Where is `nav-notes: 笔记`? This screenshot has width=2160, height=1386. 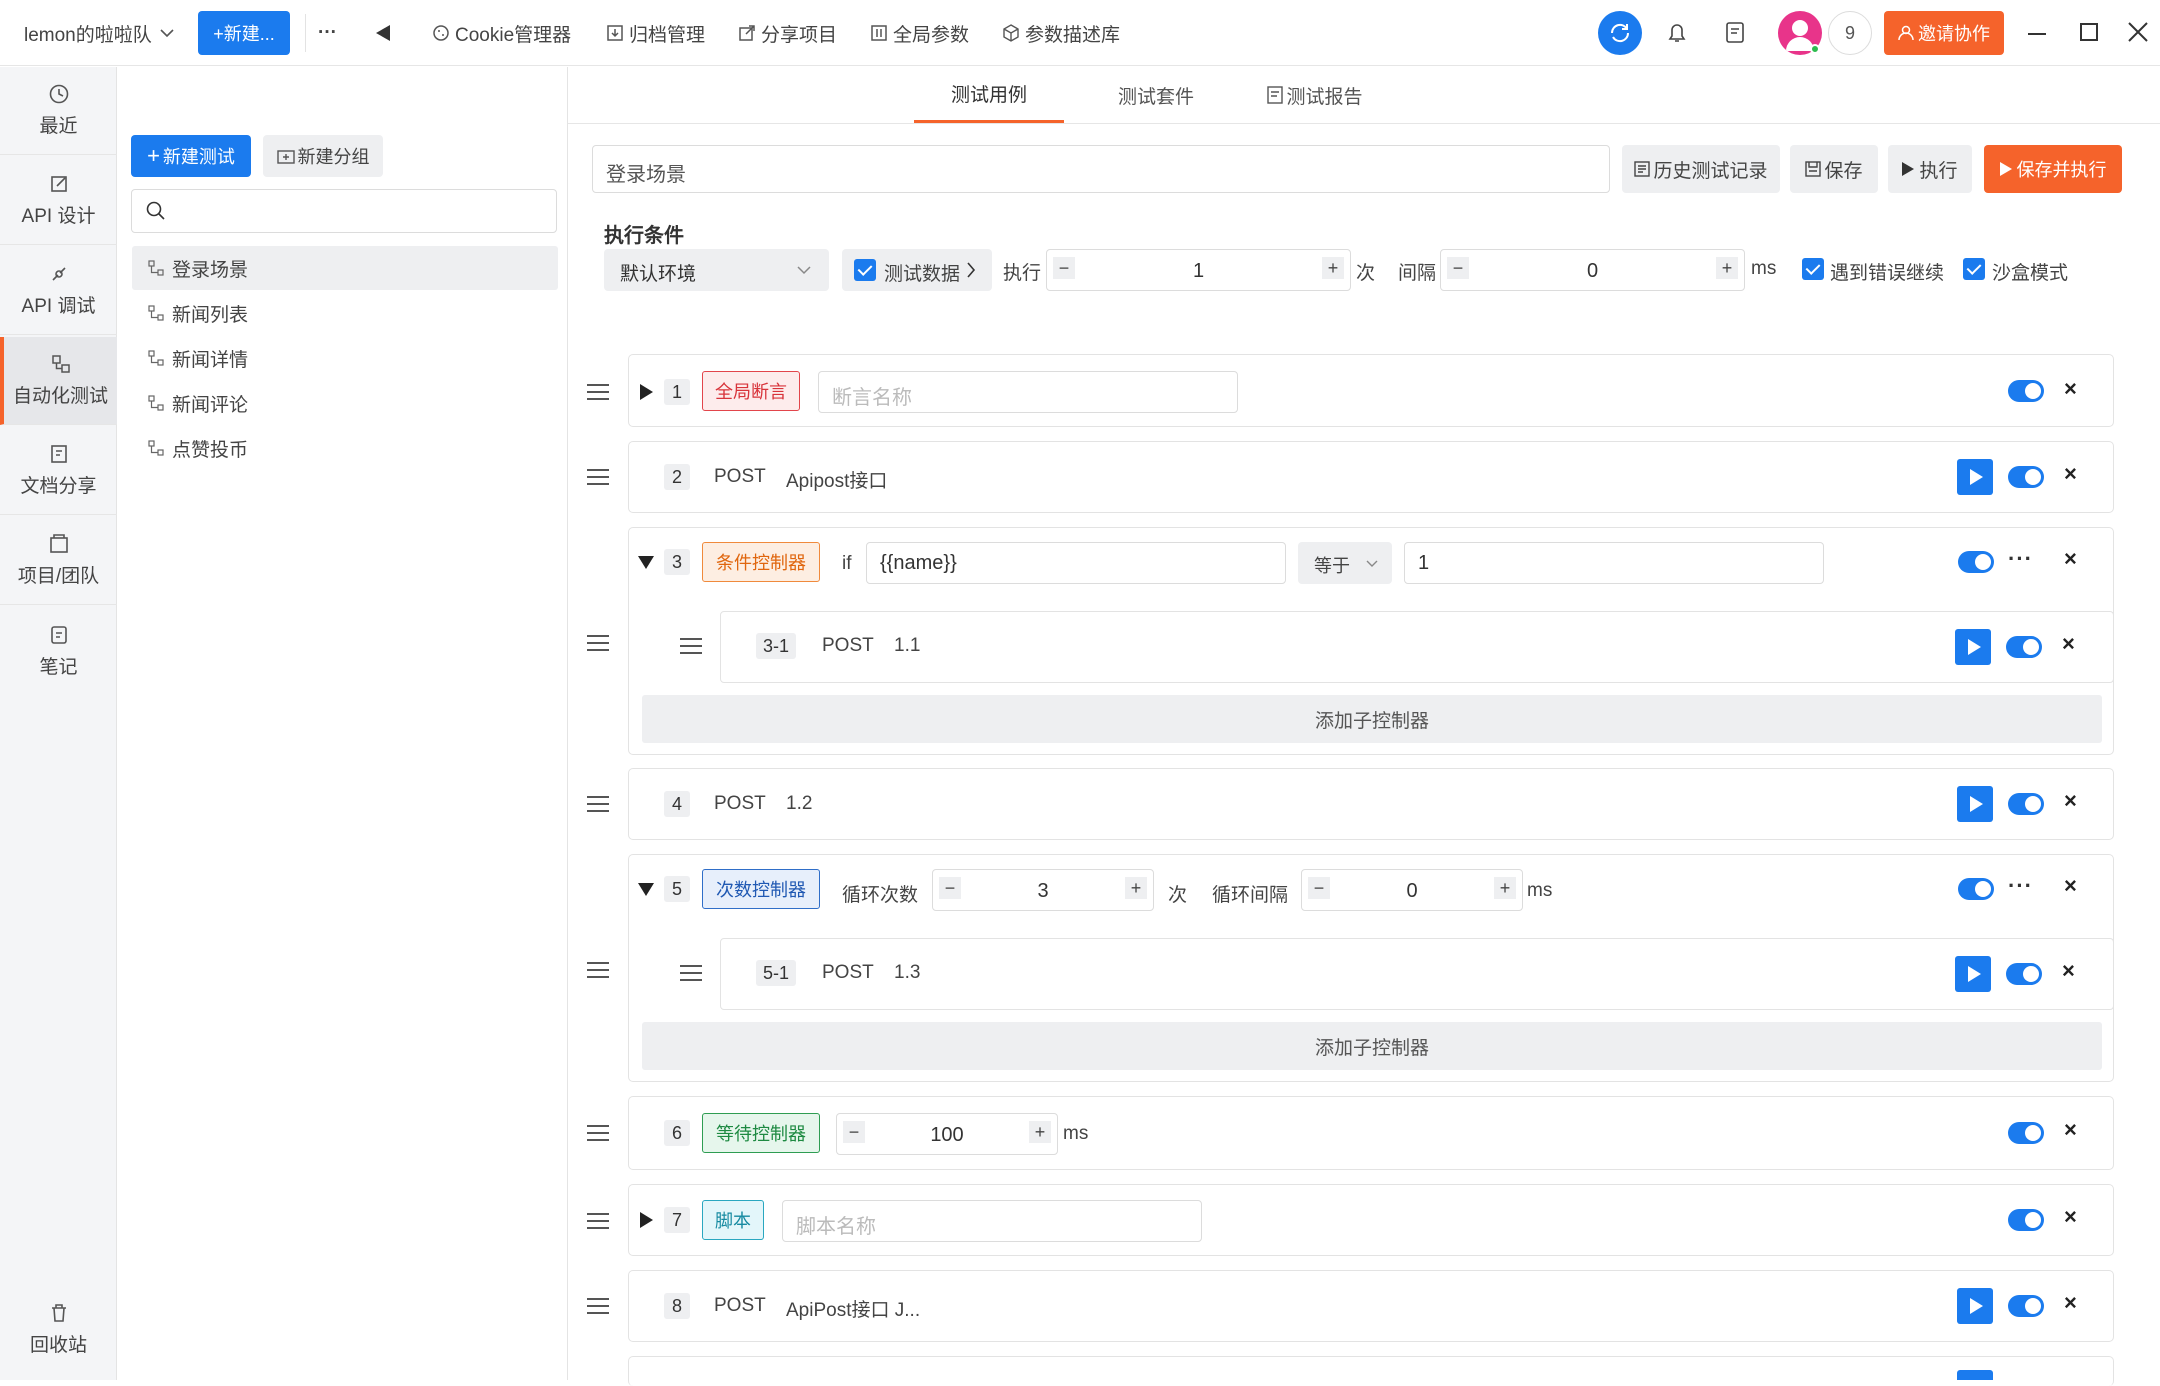
nav-notes: 笔记 is located at coordinates (58, 651).